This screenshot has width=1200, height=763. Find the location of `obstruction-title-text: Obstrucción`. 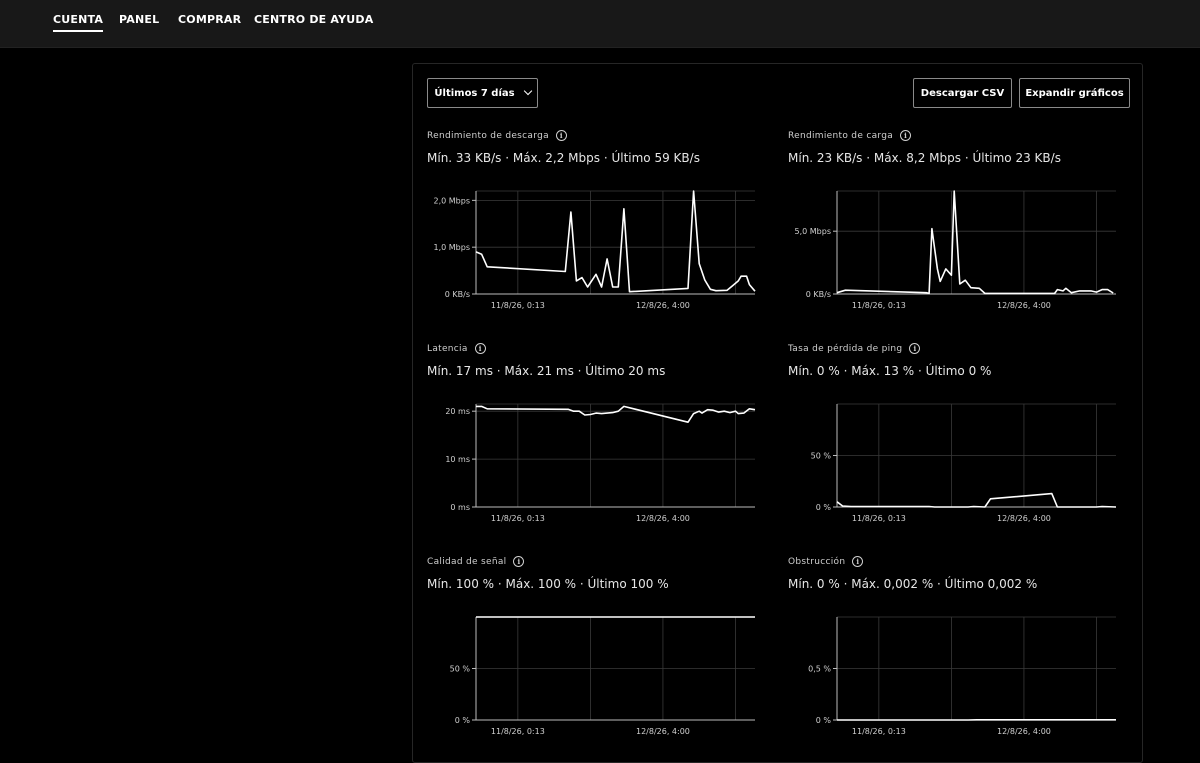

obstruction-title-text: Obstrucción is located at coordinates (816, 562).